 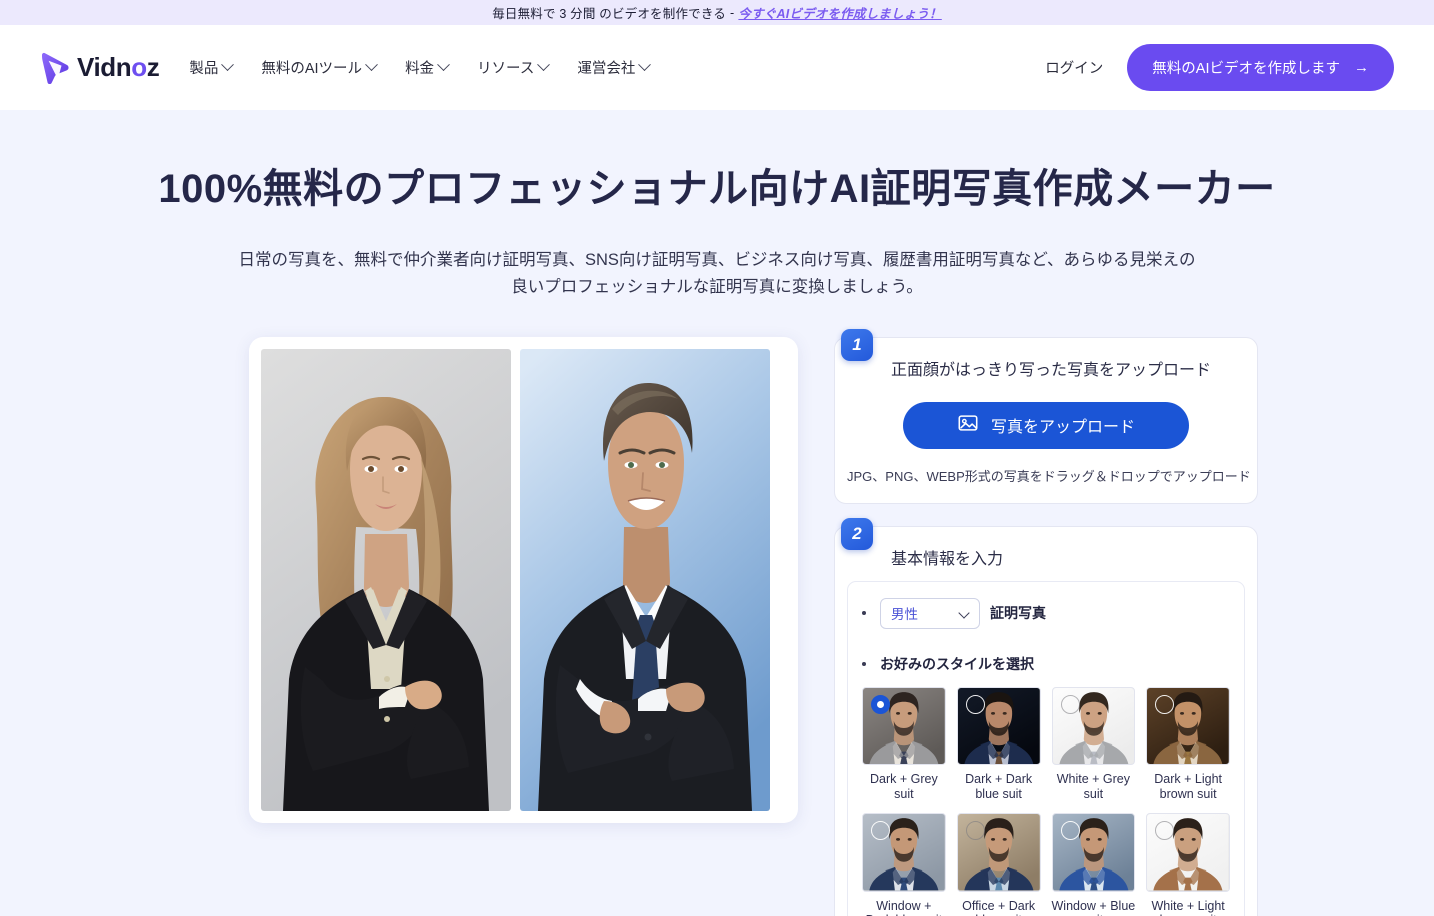 I want to click on nav-label: リソース, so click(x=506, y=69).